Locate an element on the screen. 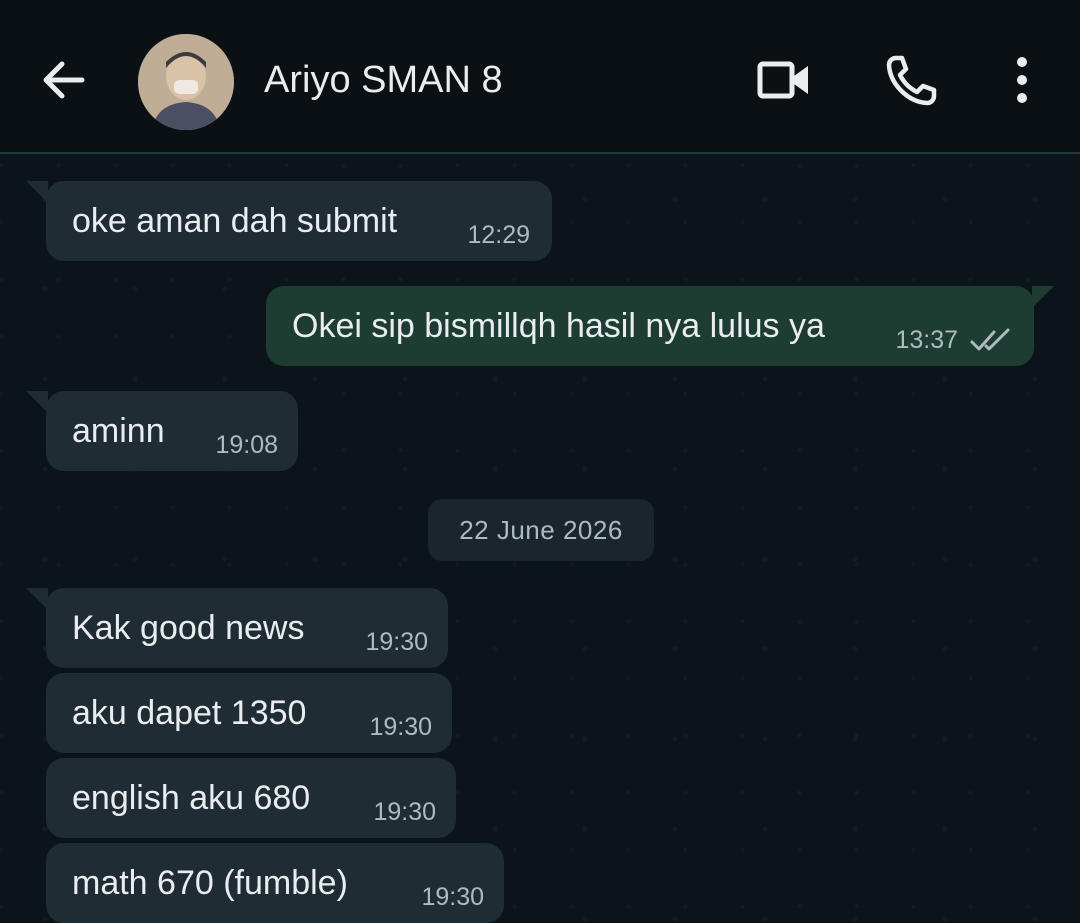  message-bubble-incoming: math 670 (fumble) 19:30 is located at coordinates (275, 883).